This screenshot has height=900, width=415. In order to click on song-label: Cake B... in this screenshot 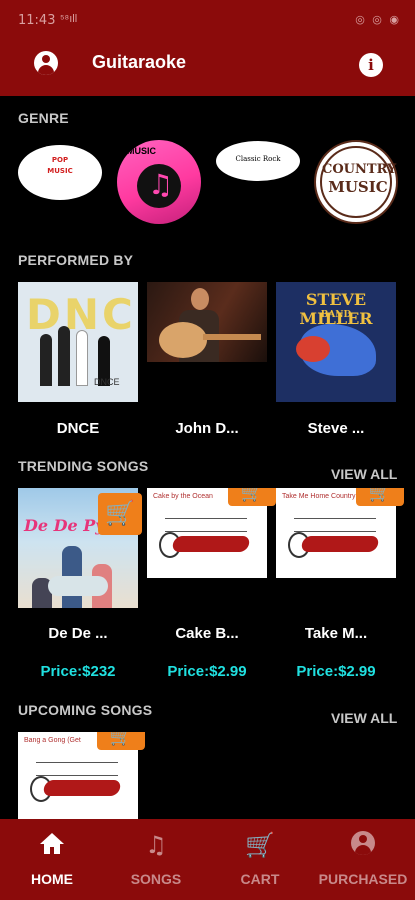, I will do `click(207, 633)`.